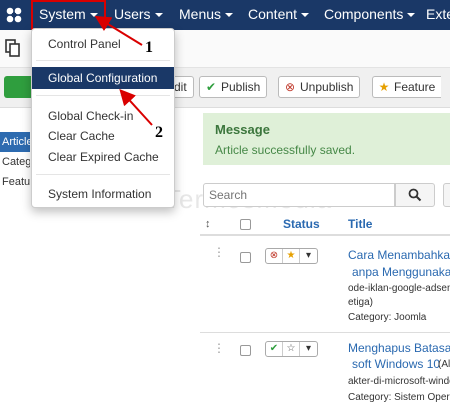  I want to click on column-status: Status, so click(301, 224).